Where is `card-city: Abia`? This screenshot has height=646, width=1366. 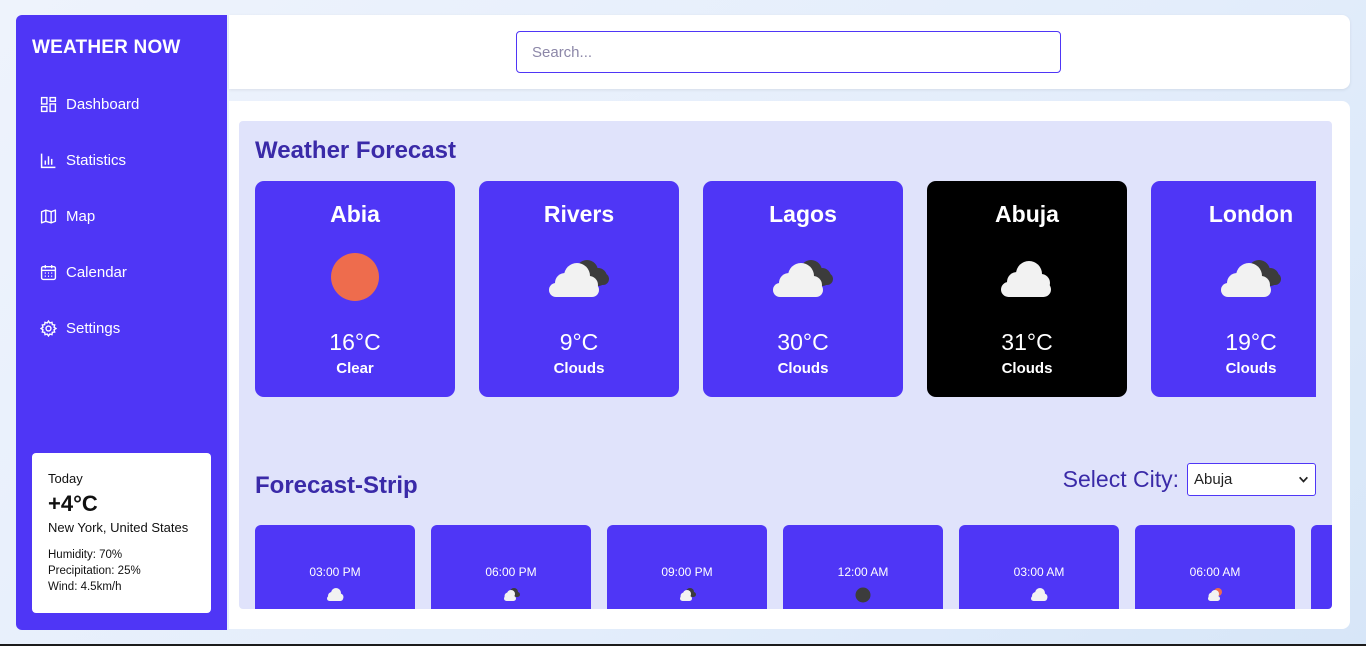 card-city: Abia is located at coordinates (355, 214).